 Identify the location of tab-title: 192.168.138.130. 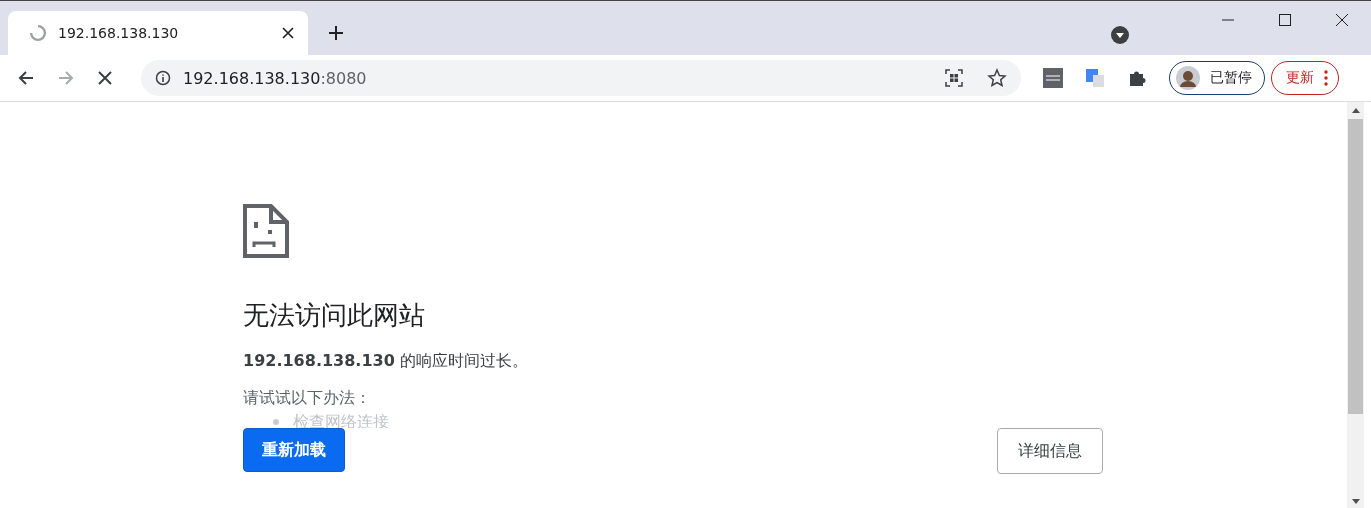
(119, 33).